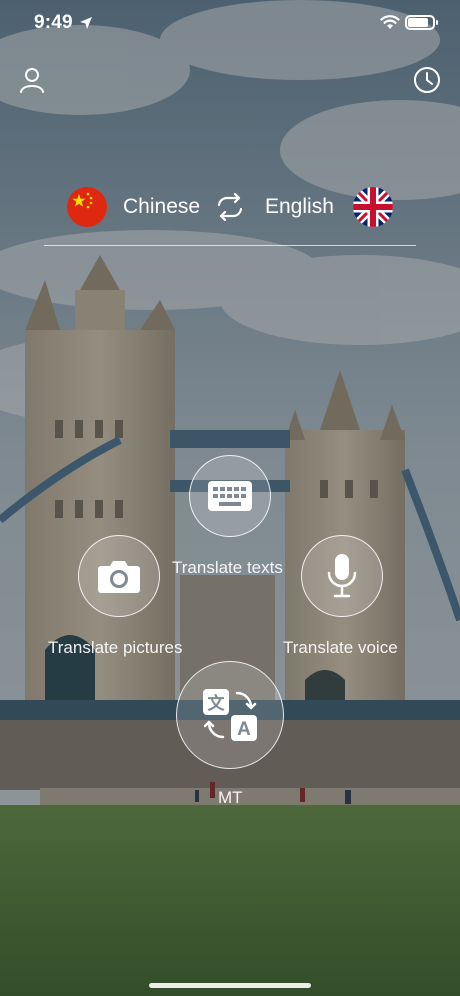  What do you see at coordinates (230, 985) in the screenshot?
I see `home-indicator` at bounding box center [230, 985].